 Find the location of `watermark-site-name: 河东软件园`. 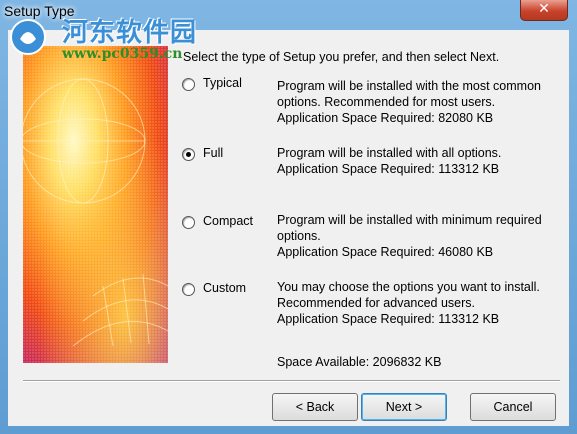

watermark-site-name: 河东软件园 is located at coordinates (130, 33).